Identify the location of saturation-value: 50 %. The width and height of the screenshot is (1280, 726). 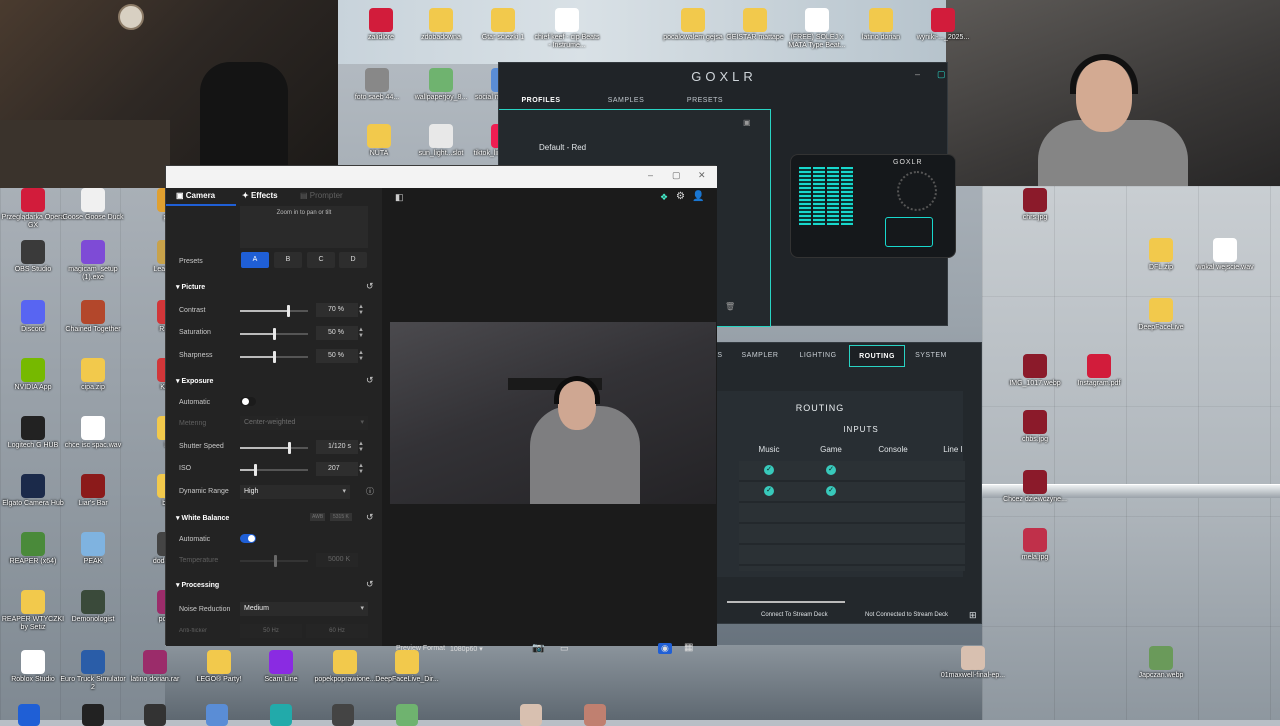
(337, 333).